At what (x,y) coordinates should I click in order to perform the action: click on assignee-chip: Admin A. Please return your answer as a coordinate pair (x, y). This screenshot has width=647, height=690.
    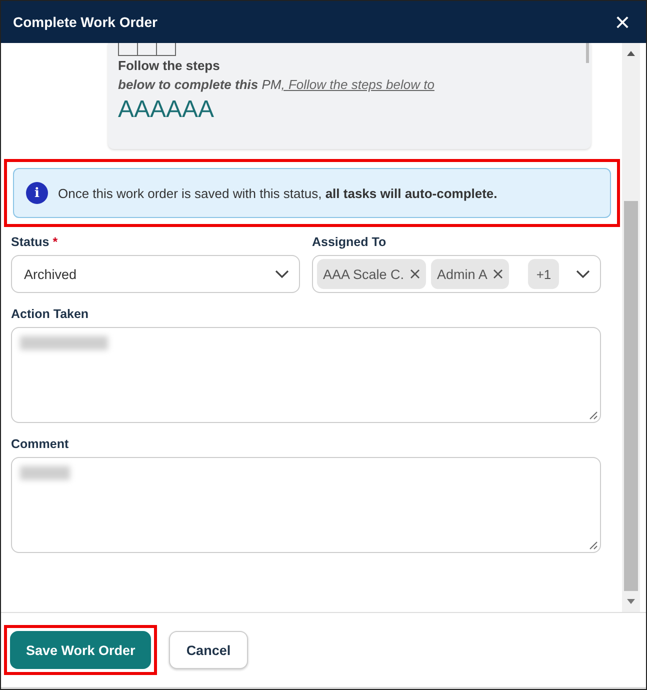
    Looking at the image, I should click on (470, 274).